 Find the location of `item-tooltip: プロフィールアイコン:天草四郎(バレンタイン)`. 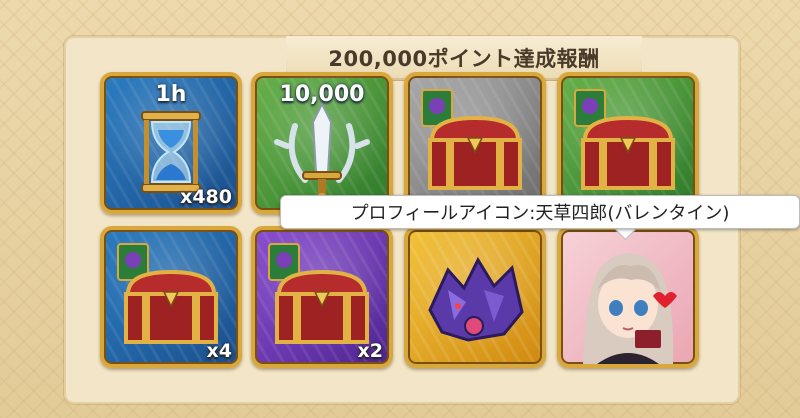

item-tooltip: プロフィールアイコン:天草四郎(バレンタイン) is located at coordinates (540, 212).